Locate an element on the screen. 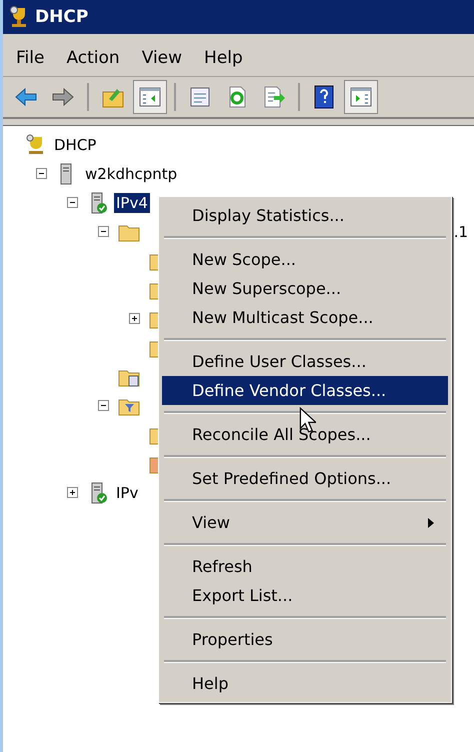  window-title: DHCP is located at coordinates (61, 17).